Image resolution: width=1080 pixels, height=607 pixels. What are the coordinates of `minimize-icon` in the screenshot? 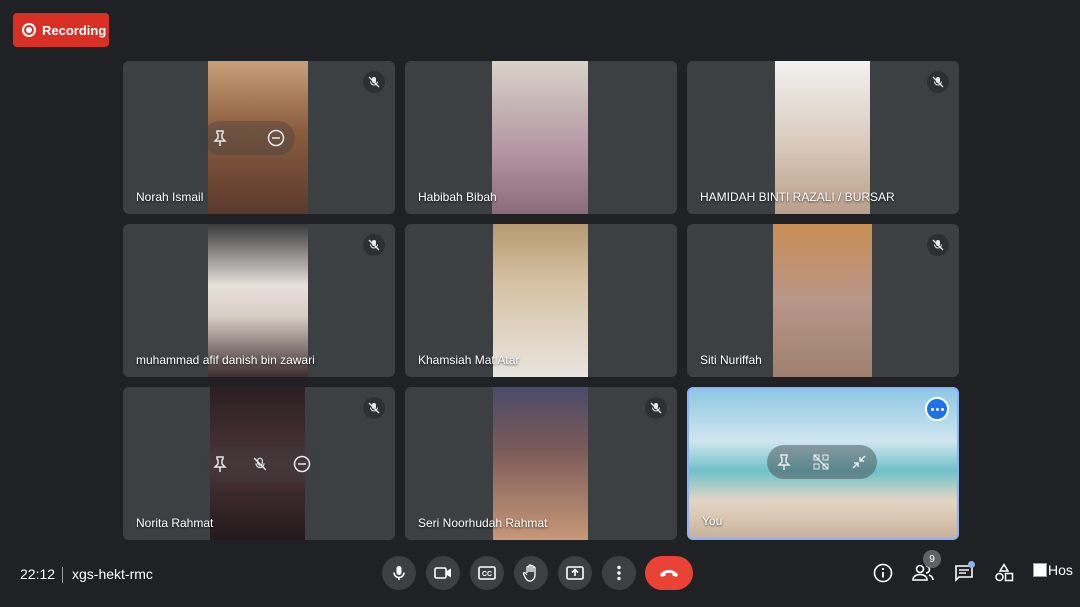 It's located at (859, 462).